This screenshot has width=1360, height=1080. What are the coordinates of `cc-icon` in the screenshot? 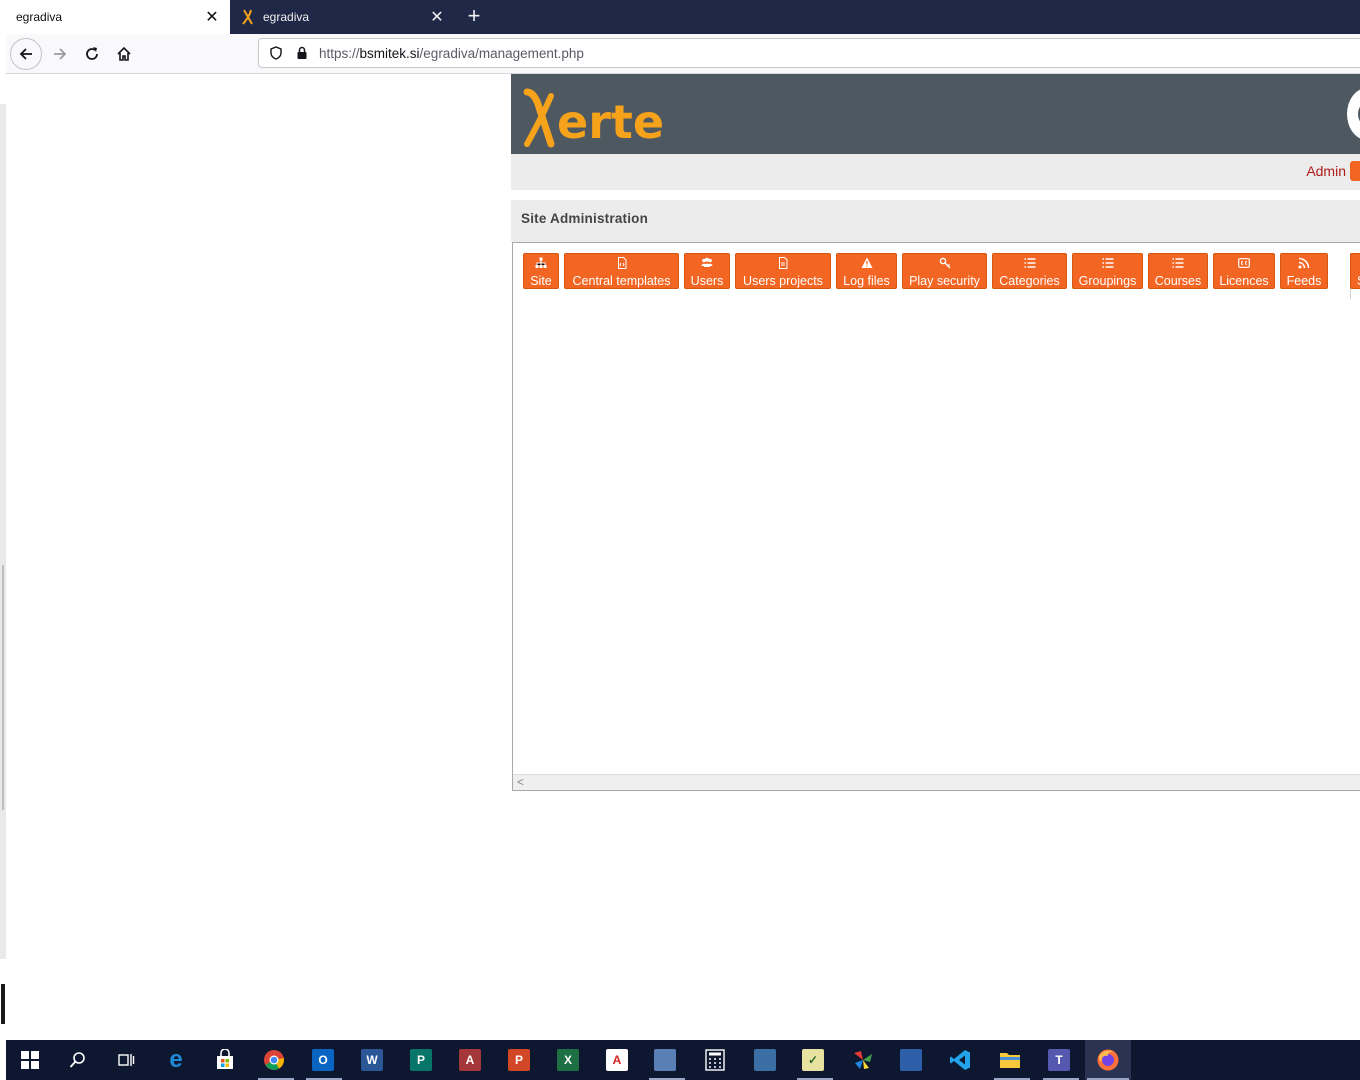 It's located at (1244, 265).